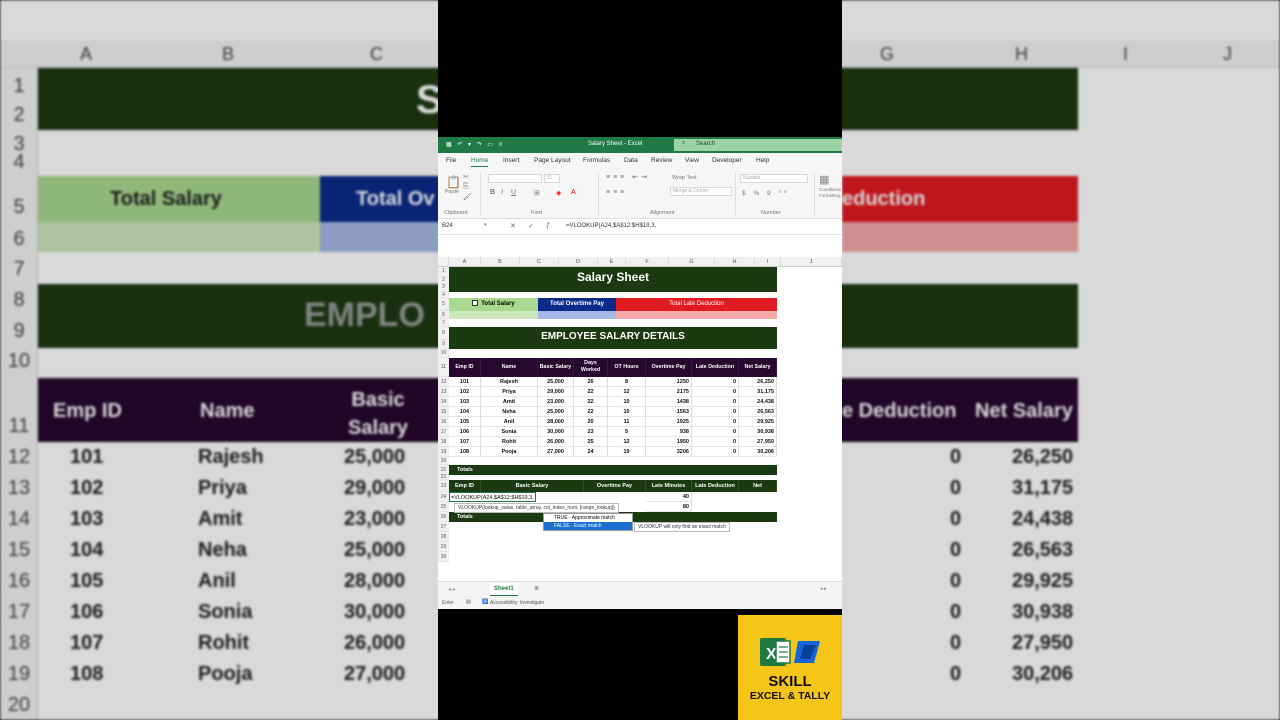 The image size is (1280, 720). Describe the element at coordinates (774, 178) in the screenshot. I see `number-format-select: Number` at that location.